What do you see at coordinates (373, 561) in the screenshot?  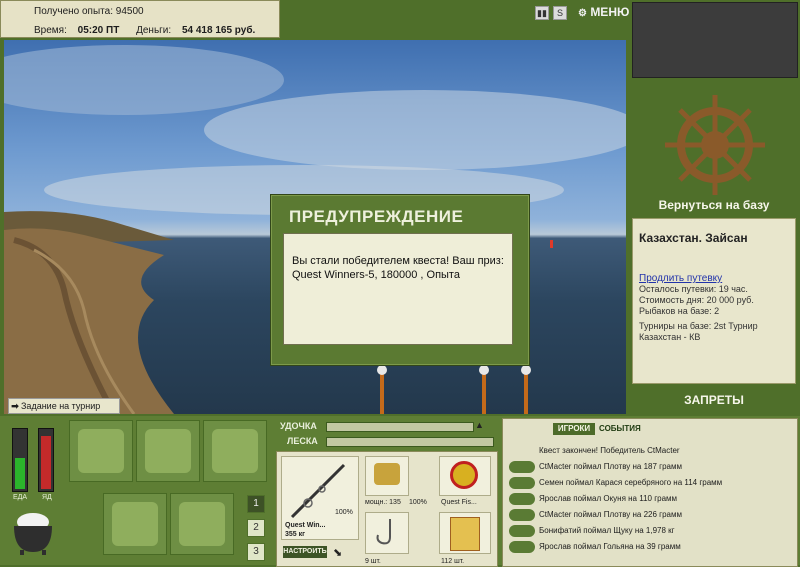 I see `hook-count: 9 шт.` at bounding box center [373, 561].